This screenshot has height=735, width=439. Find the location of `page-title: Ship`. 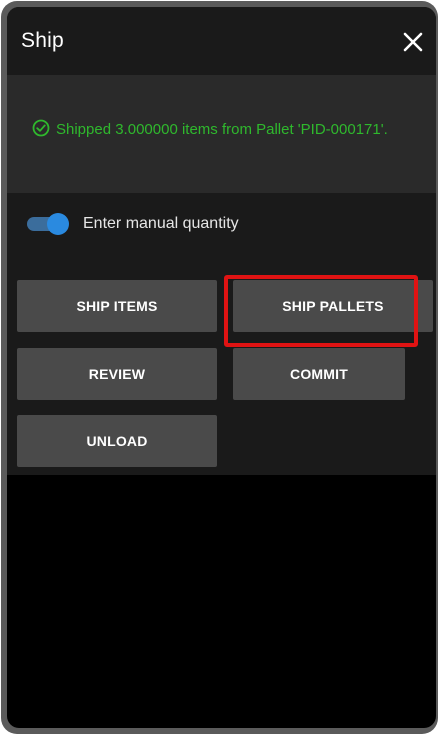

page-title: Ship is located at coordinates (42, 40).